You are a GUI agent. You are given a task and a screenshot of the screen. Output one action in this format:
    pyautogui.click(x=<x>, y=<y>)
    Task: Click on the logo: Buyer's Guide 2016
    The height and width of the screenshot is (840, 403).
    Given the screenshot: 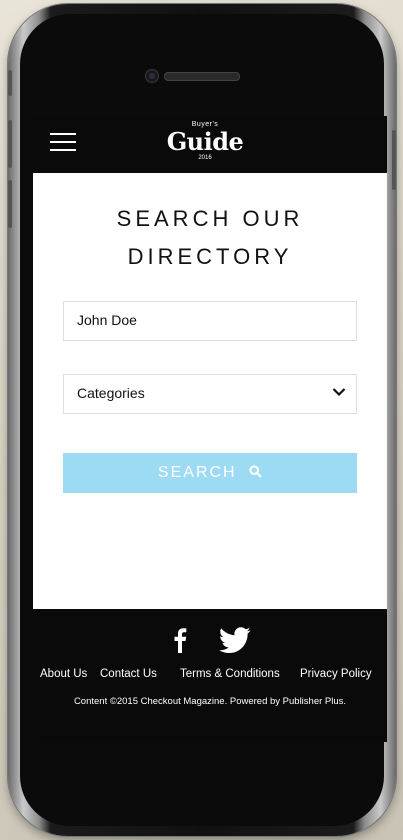 What is the action you would take?
    pyautogui.click(x=205, y=145)
    